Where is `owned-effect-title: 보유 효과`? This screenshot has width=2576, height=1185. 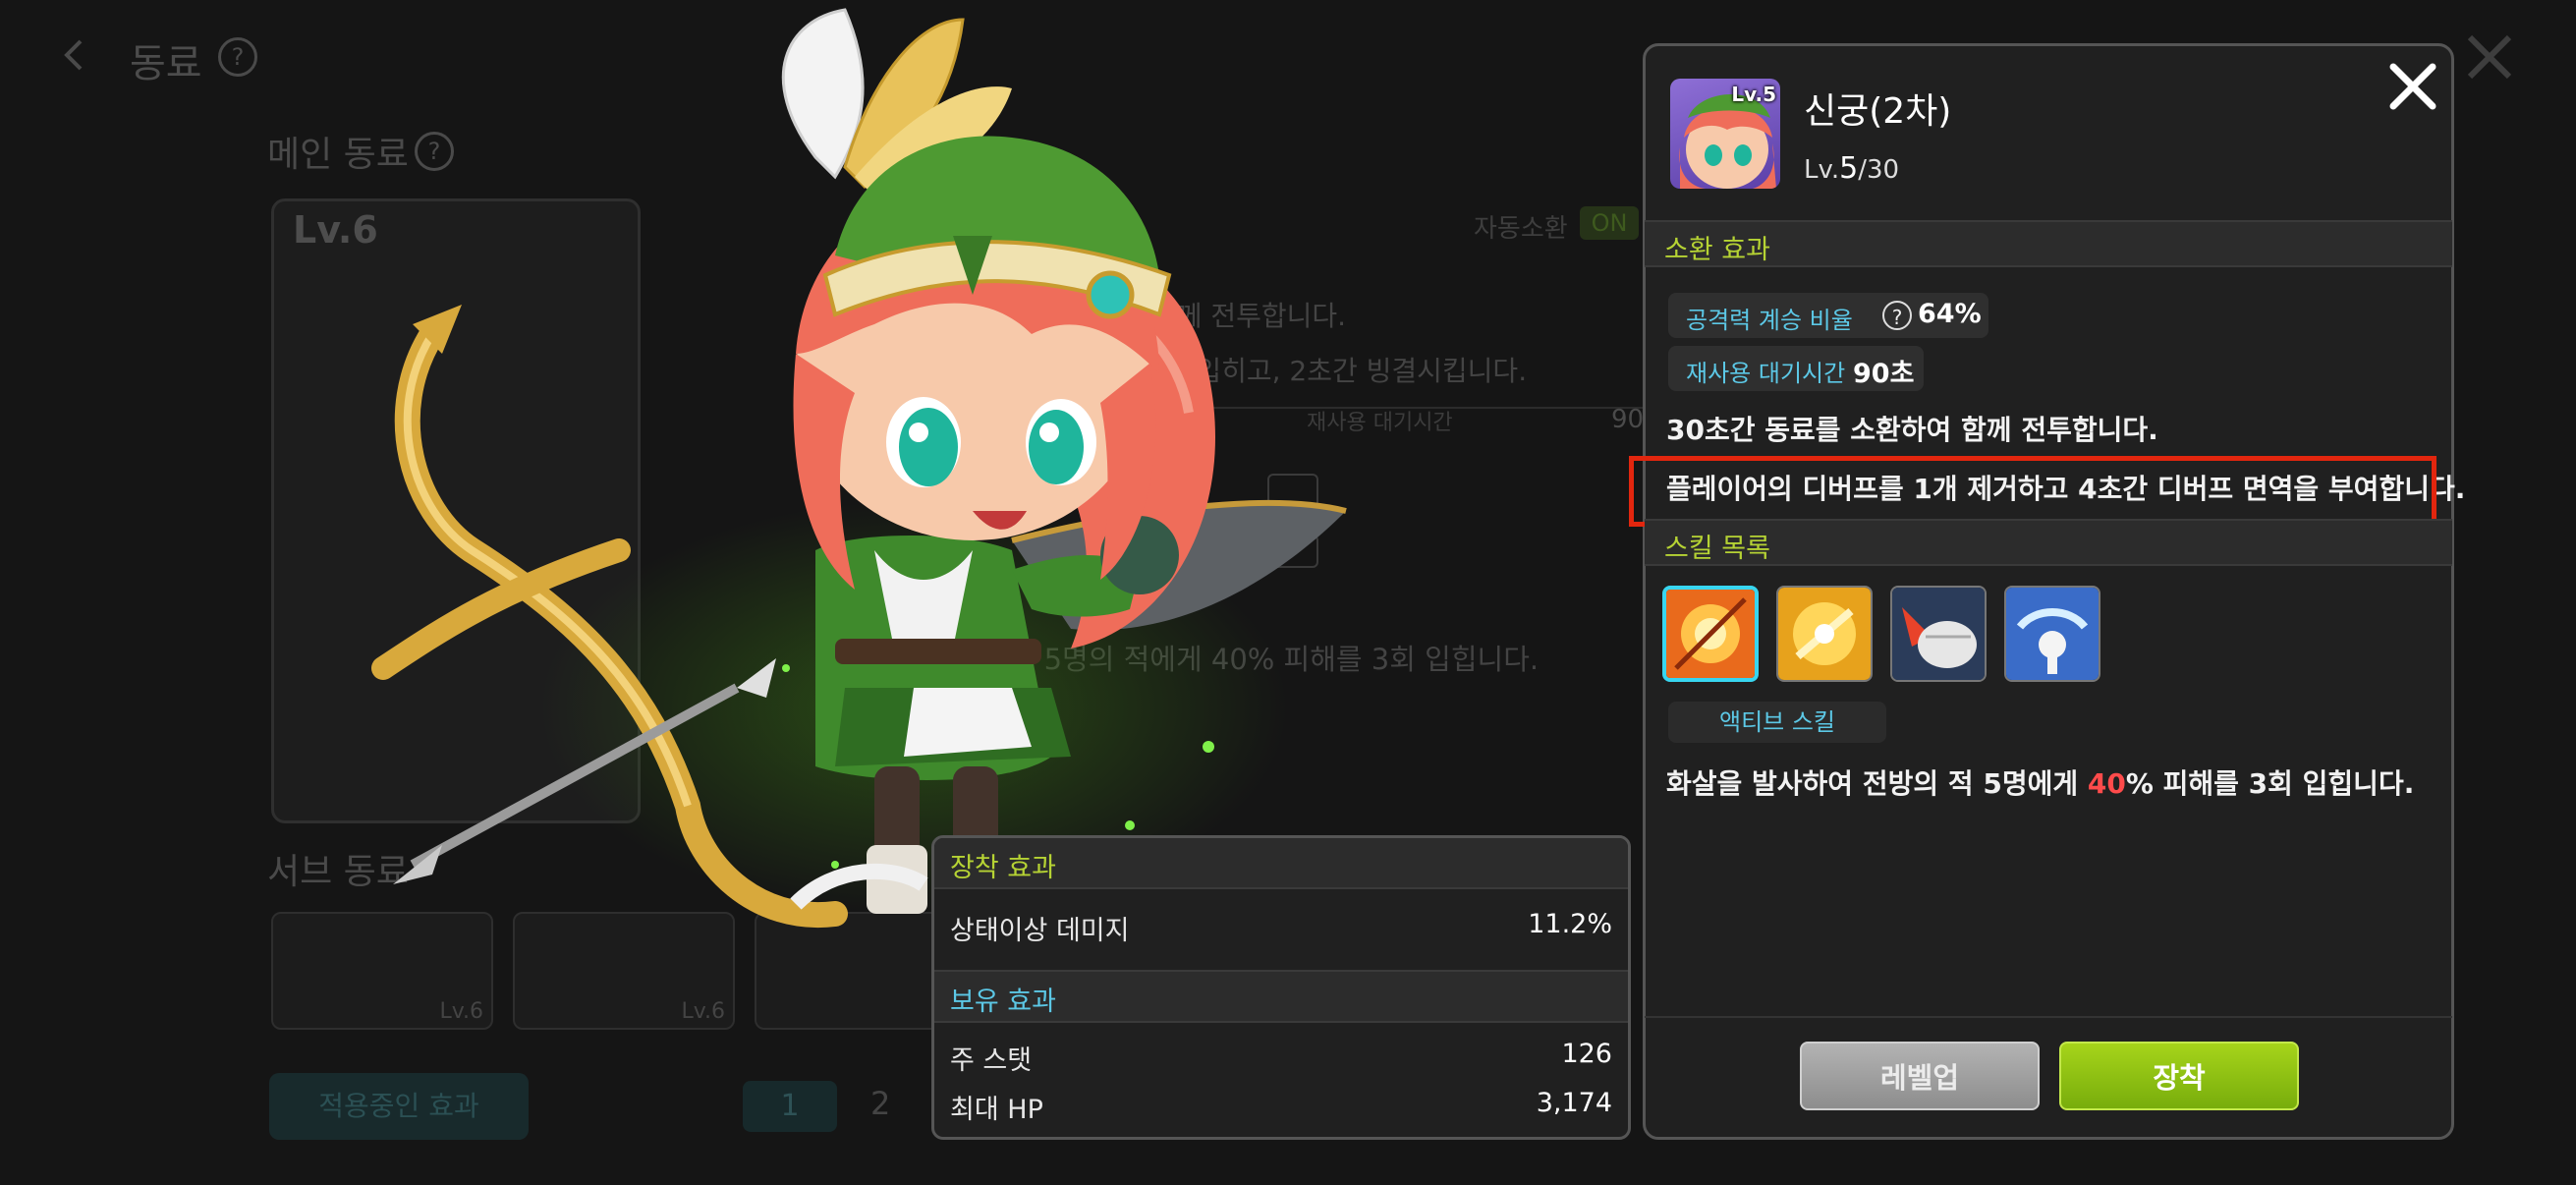 owned-effect-title: 보유 효과 is located at coordinates (1003, 1002).